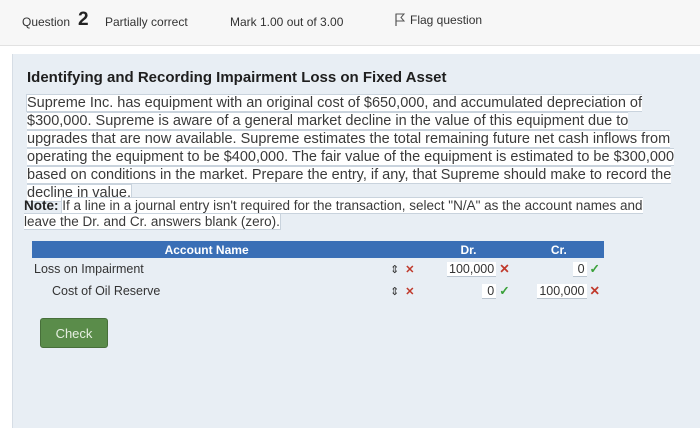  Describe the element at coordinates (287, 22) in the screenshot. I see `question-mark: Mark 1.00 out of 3.00` at that location.